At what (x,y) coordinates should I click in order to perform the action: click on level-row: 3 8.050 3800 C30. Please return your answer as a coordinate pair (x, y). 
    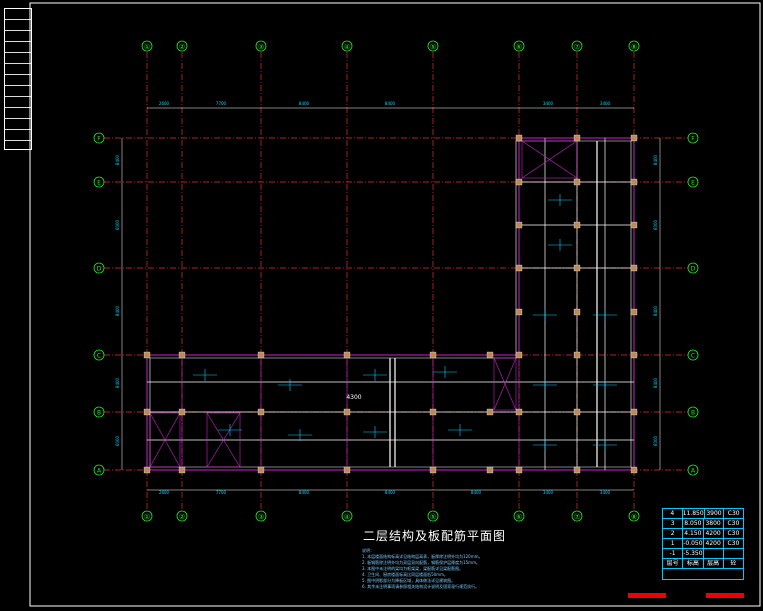
    Looking at the image, I should click on (703, 524).